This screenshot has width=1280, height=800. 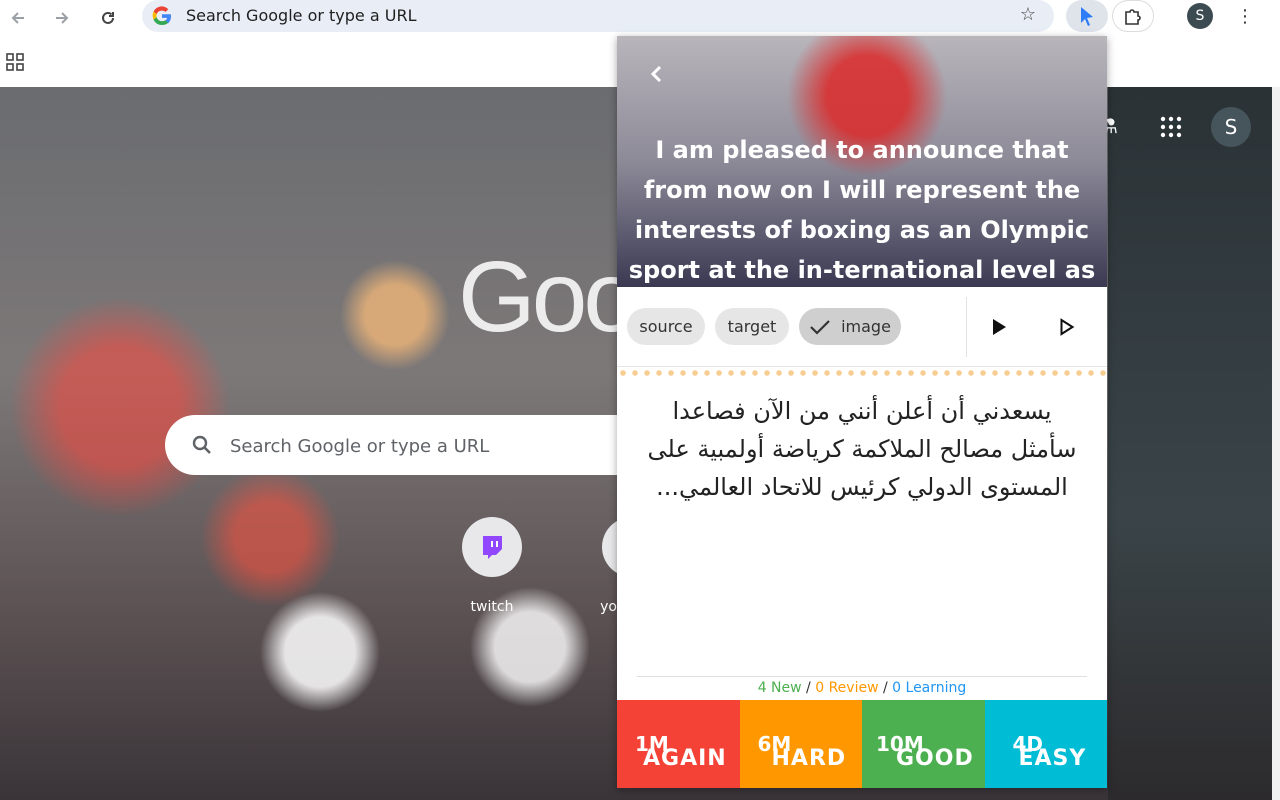 I want to click on dotted-divider, so click(x=862, y=373).